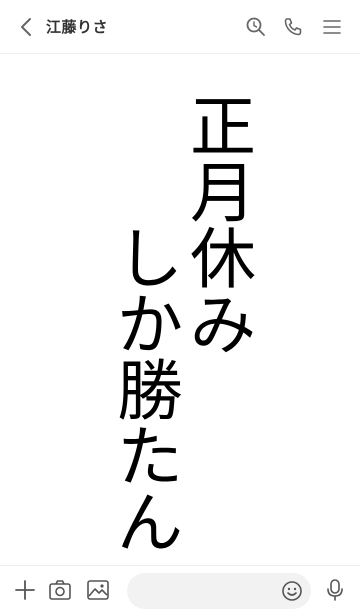 This screenshot has width=360, height=616. I want to click on message-input, so click(219, 591).